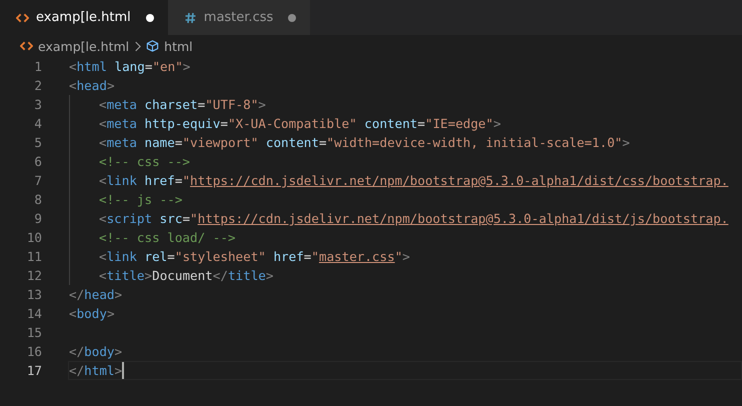 This screenshot has width=742, height=406. I want to click on breadcrumb-item: examp[le.html, so click(75, 46).